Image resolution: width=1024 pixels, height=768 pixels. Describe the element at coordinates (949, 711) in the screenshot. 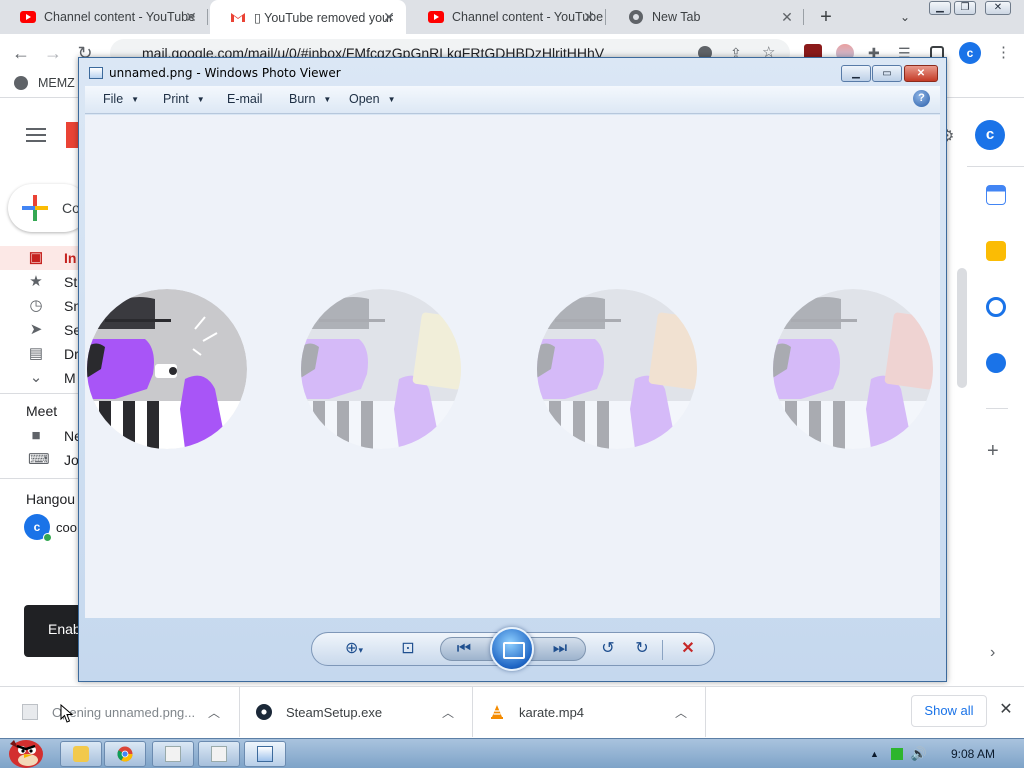

I see `show-all-button: Show all` at that location.